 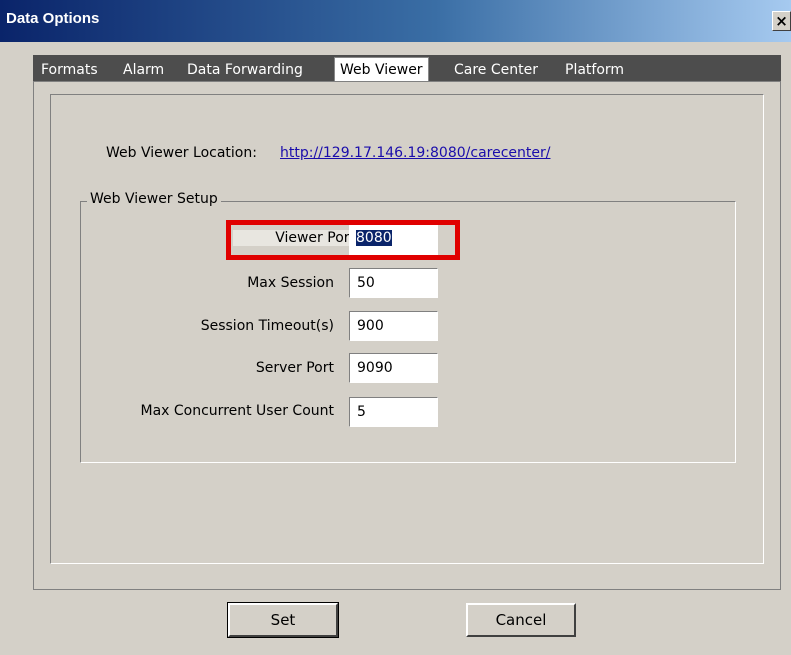 I want to click on max-concurrent-user-count-label: Max Concurrent User Count, so click(x=237, y=411).